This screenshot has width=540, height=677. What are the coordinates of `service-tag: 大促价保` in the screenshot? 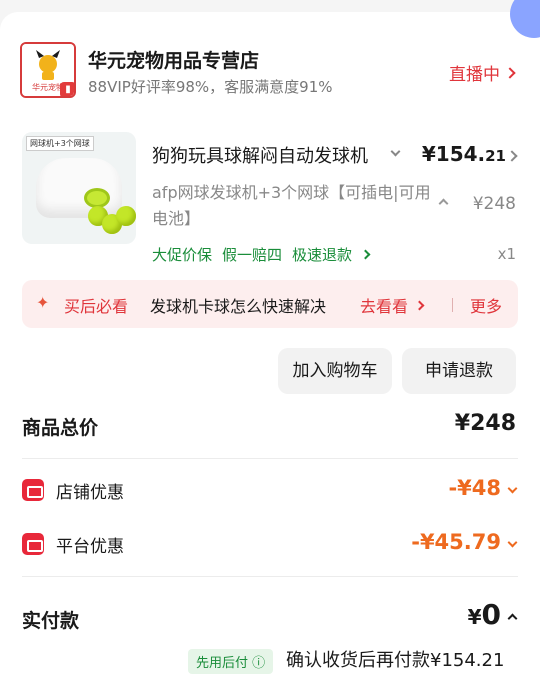 It's located at (182, 255).